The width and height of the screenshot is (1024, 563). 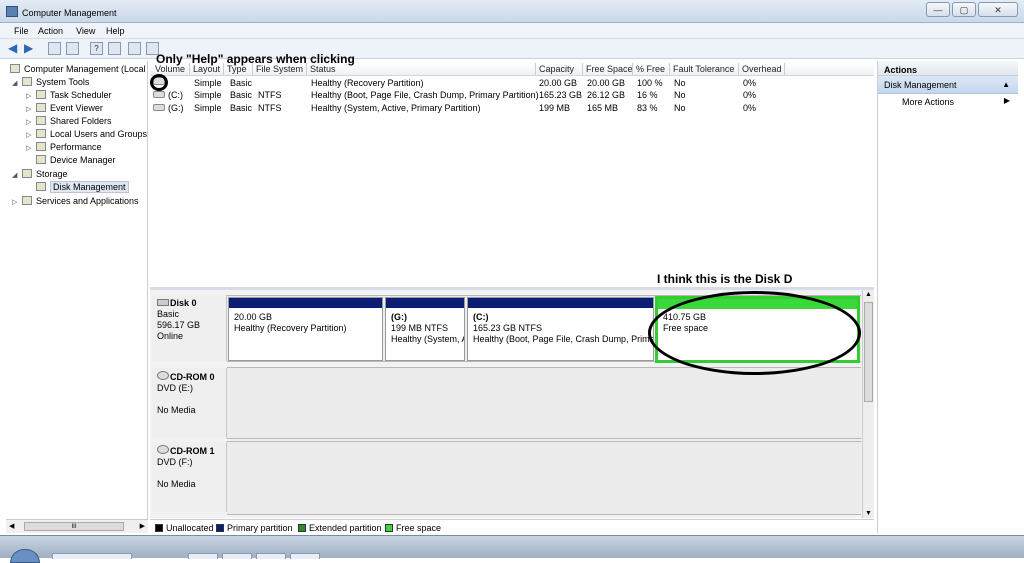 What do you see at coordinates (428, 339) in the screenshot?
I see `partition-status: Healthy (System, A` at bounding box center [428, 339].